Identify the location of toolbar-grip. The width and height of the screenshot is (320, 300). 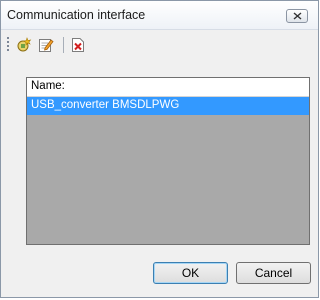
(8, 45).